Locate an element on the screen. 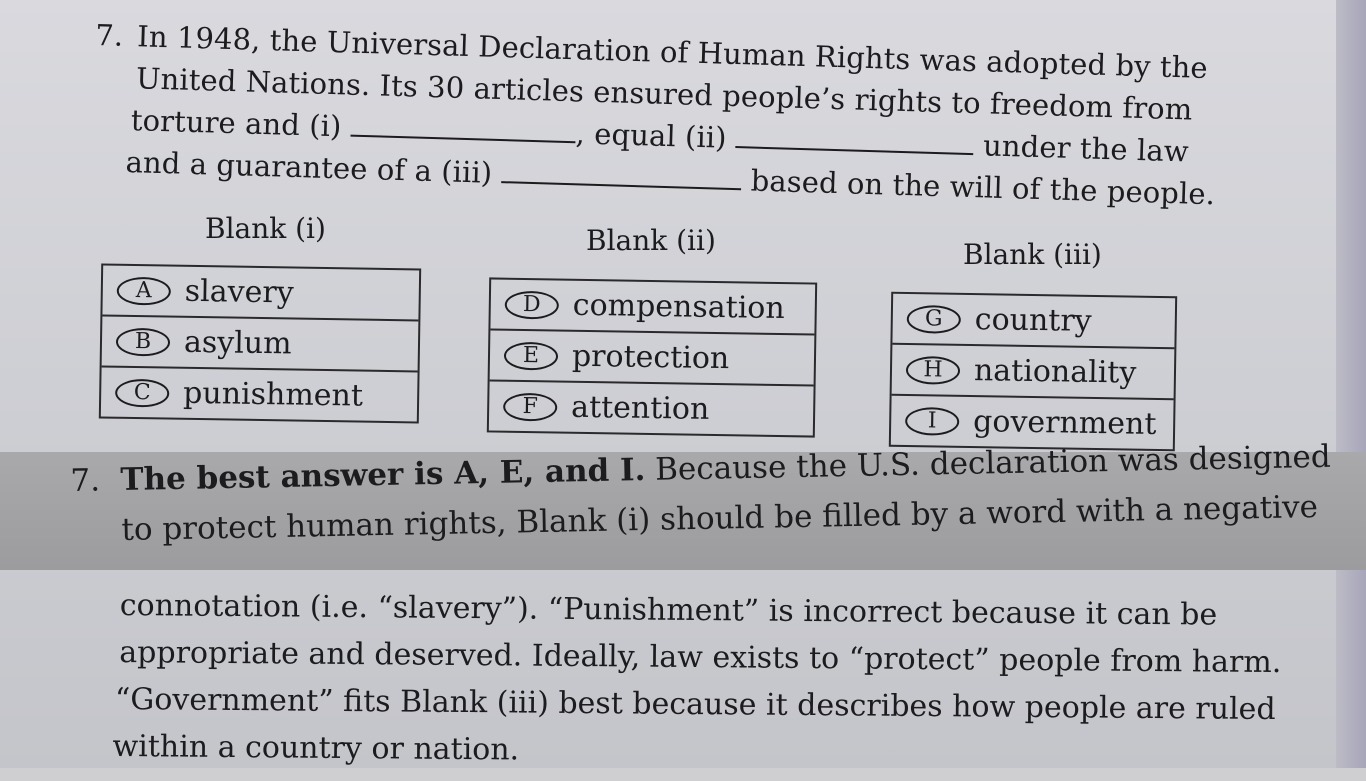 This screenshot has width=1366, height=781. blank-i-line is located at coordinates (463, 129).